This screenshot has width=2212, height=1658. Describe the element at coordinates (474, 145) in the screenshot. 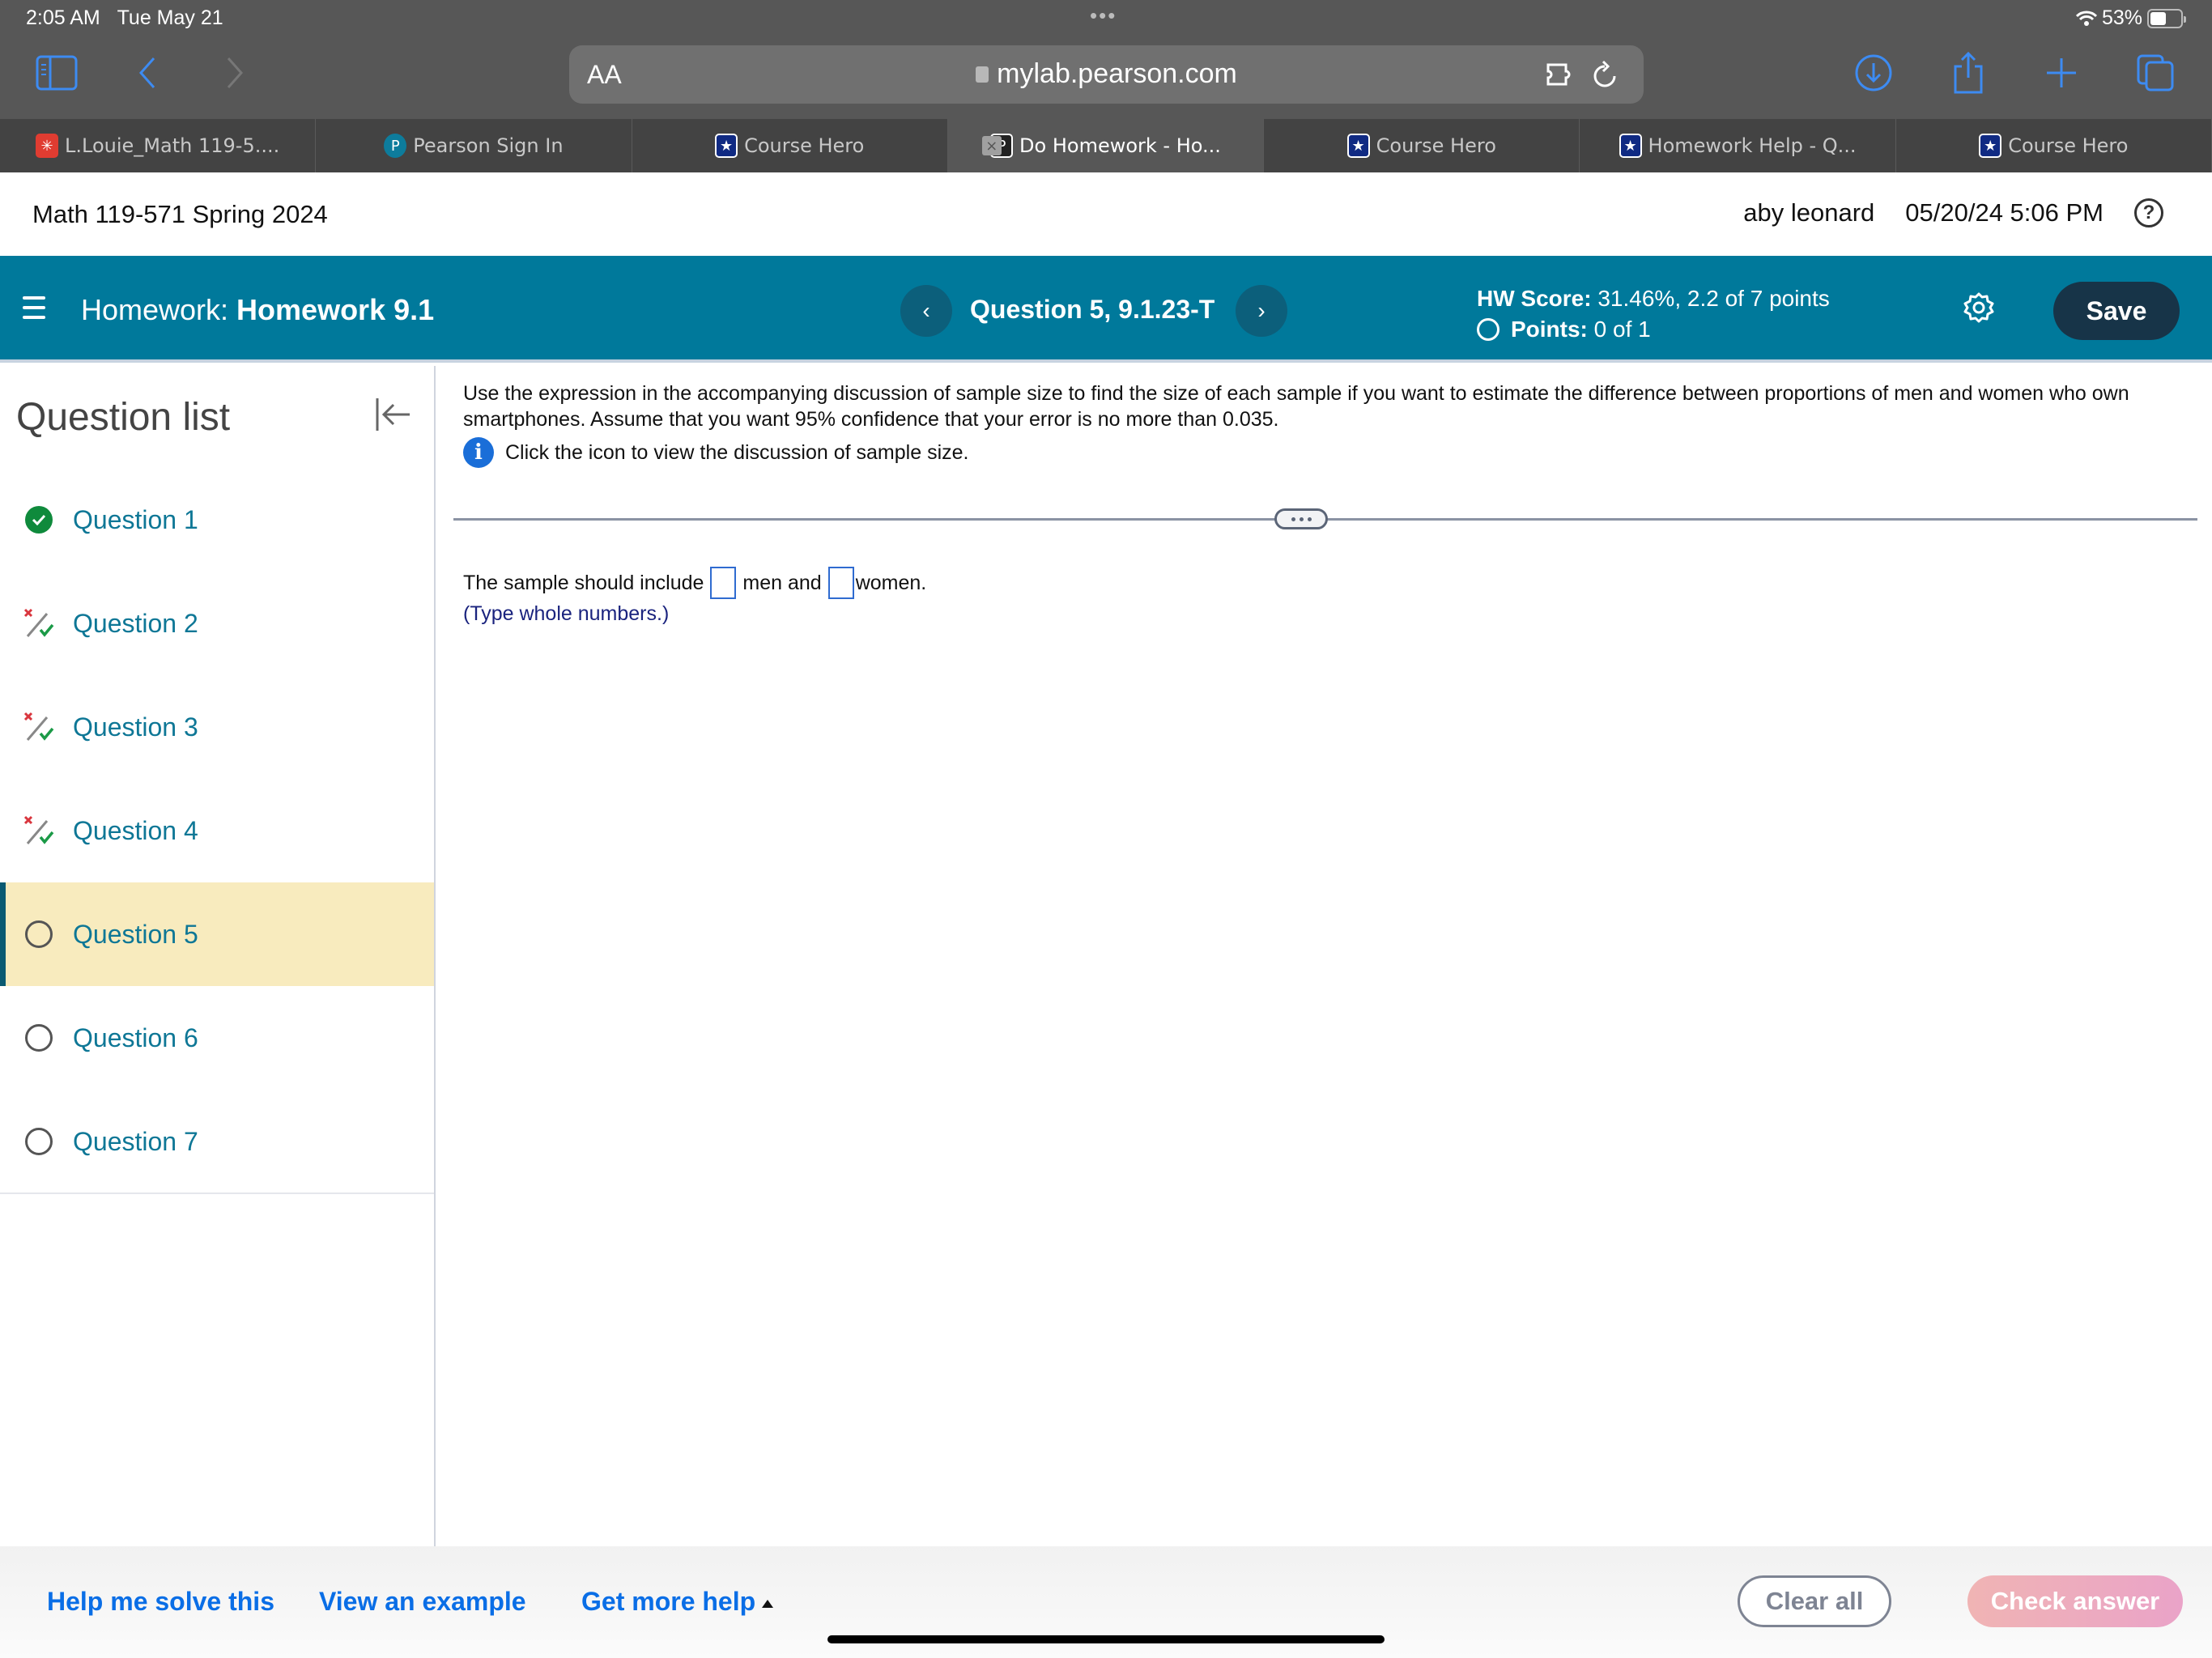

I see `browser-tab: P Pearson Sign In` at that location.